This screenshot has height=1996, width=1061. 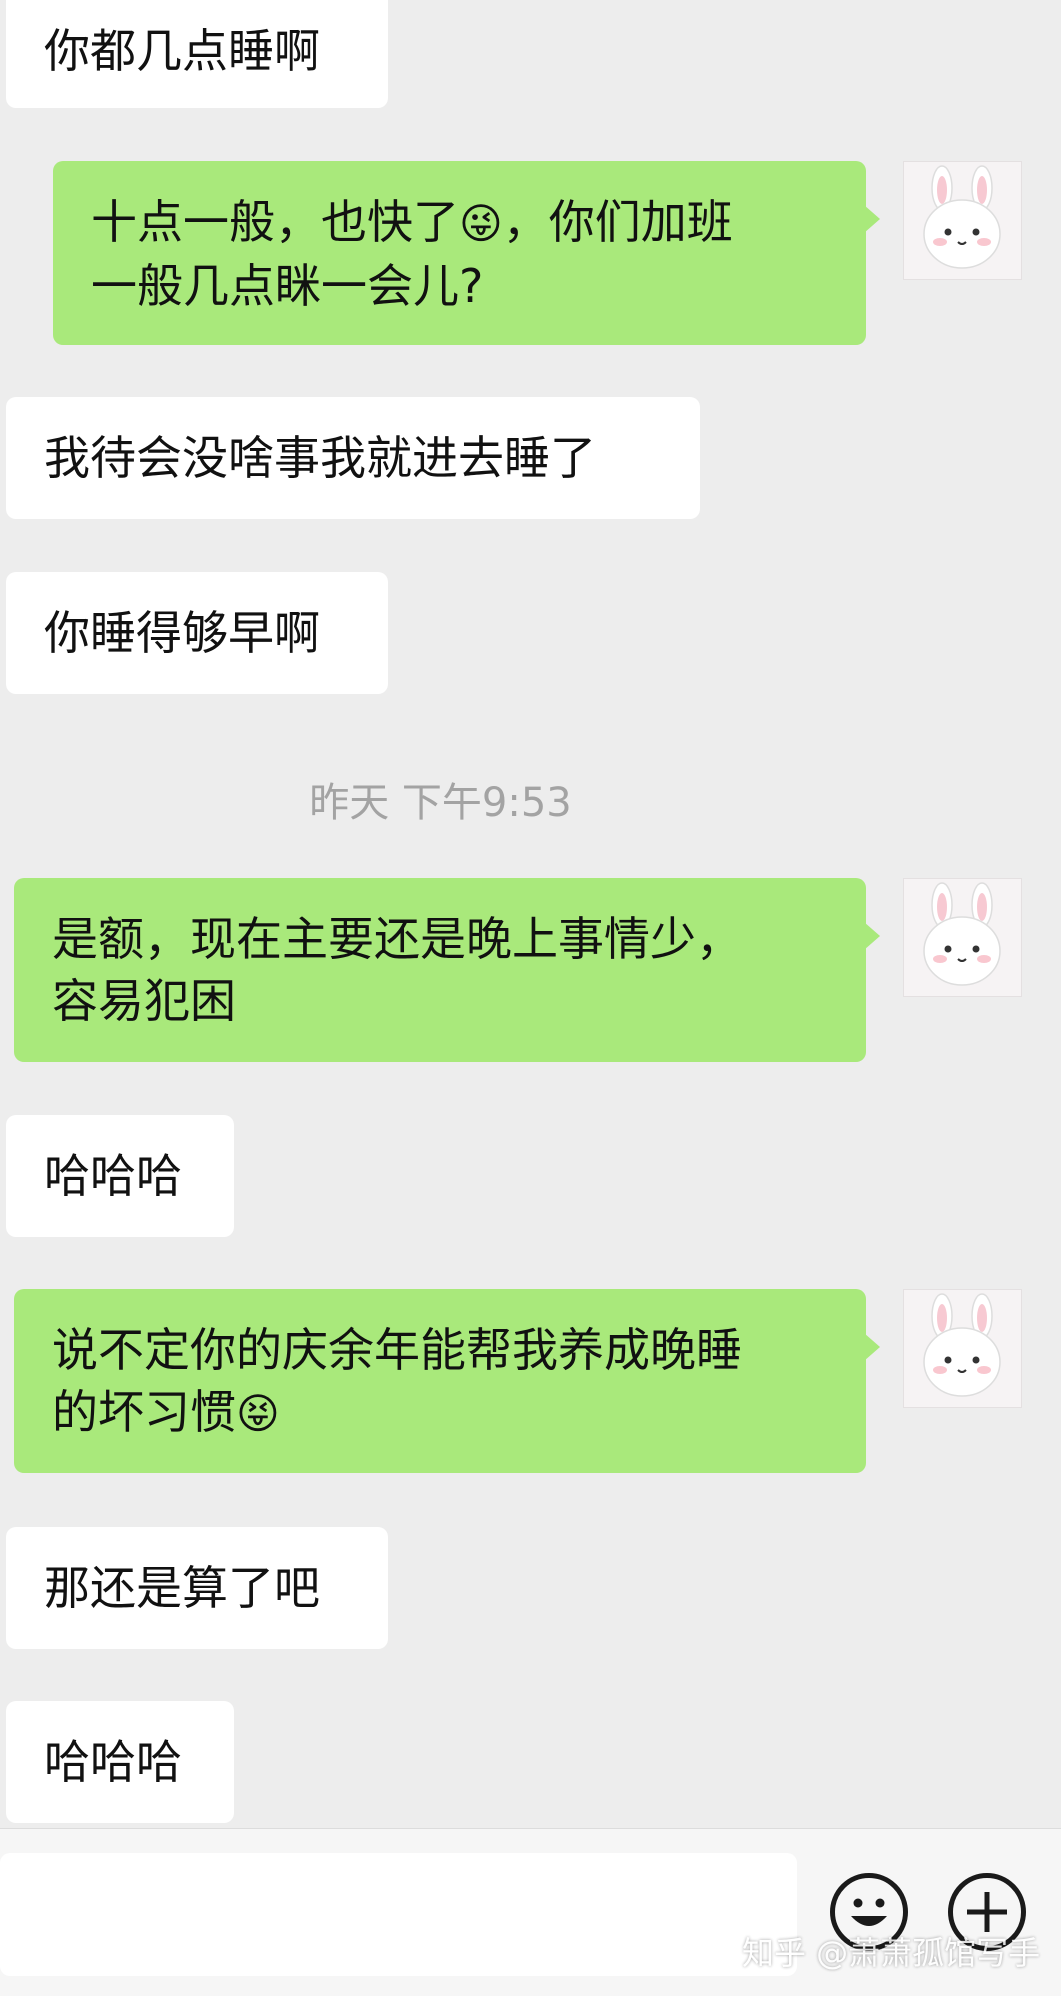 What do you see at coordinates (397, 1350) in the screenshot?
I see `message-text: 说不定你的庆余年能帮我养成晚睡` at bounding box center [397, 1350].